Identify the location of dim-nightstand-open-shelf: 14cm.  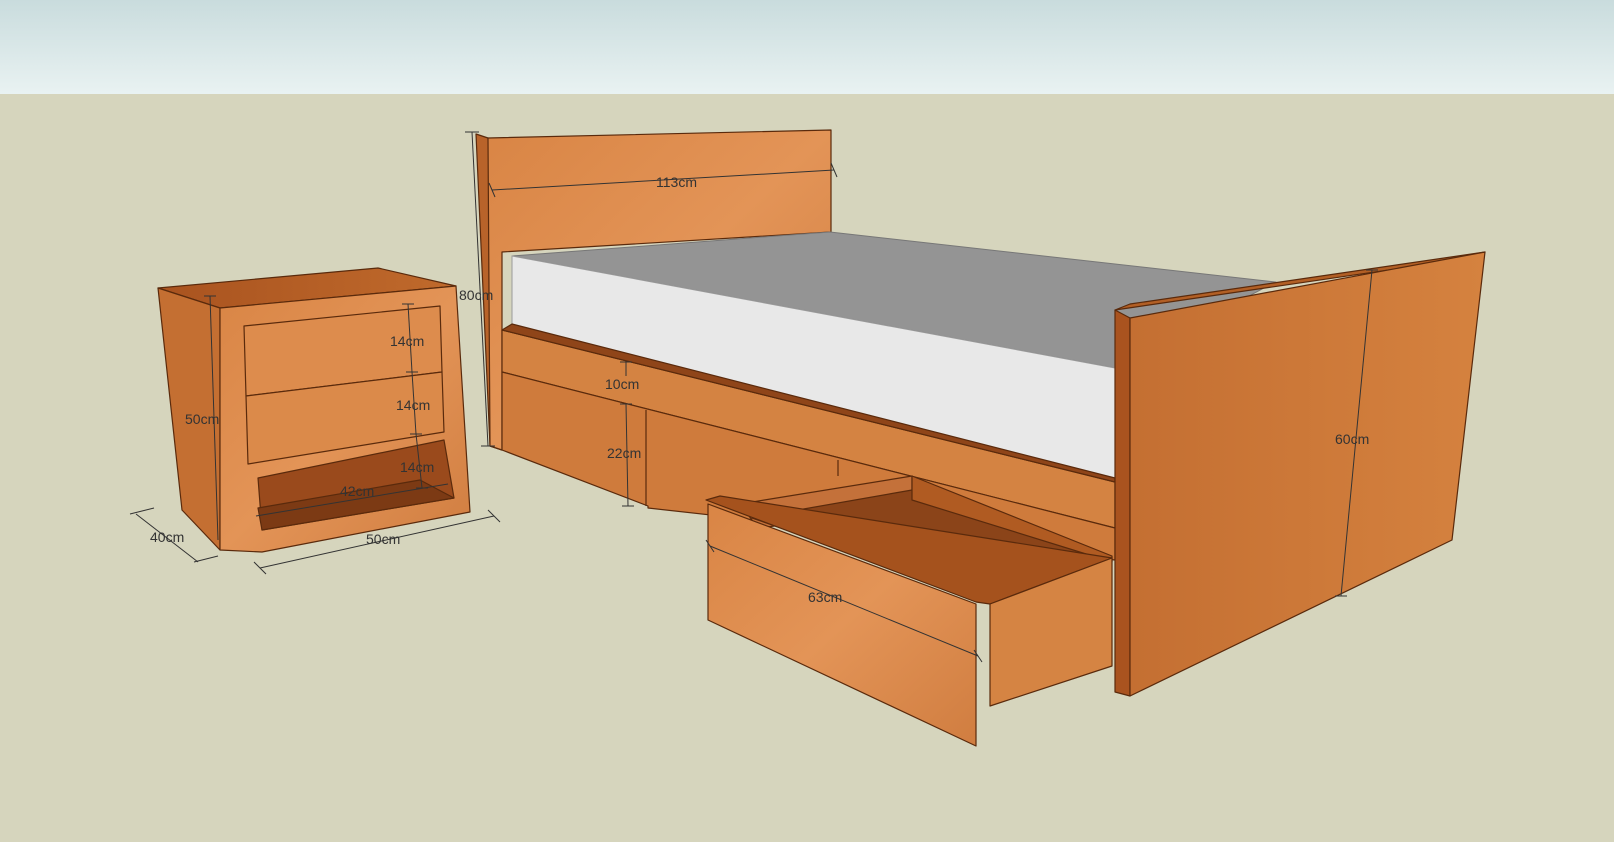
(417, 467).